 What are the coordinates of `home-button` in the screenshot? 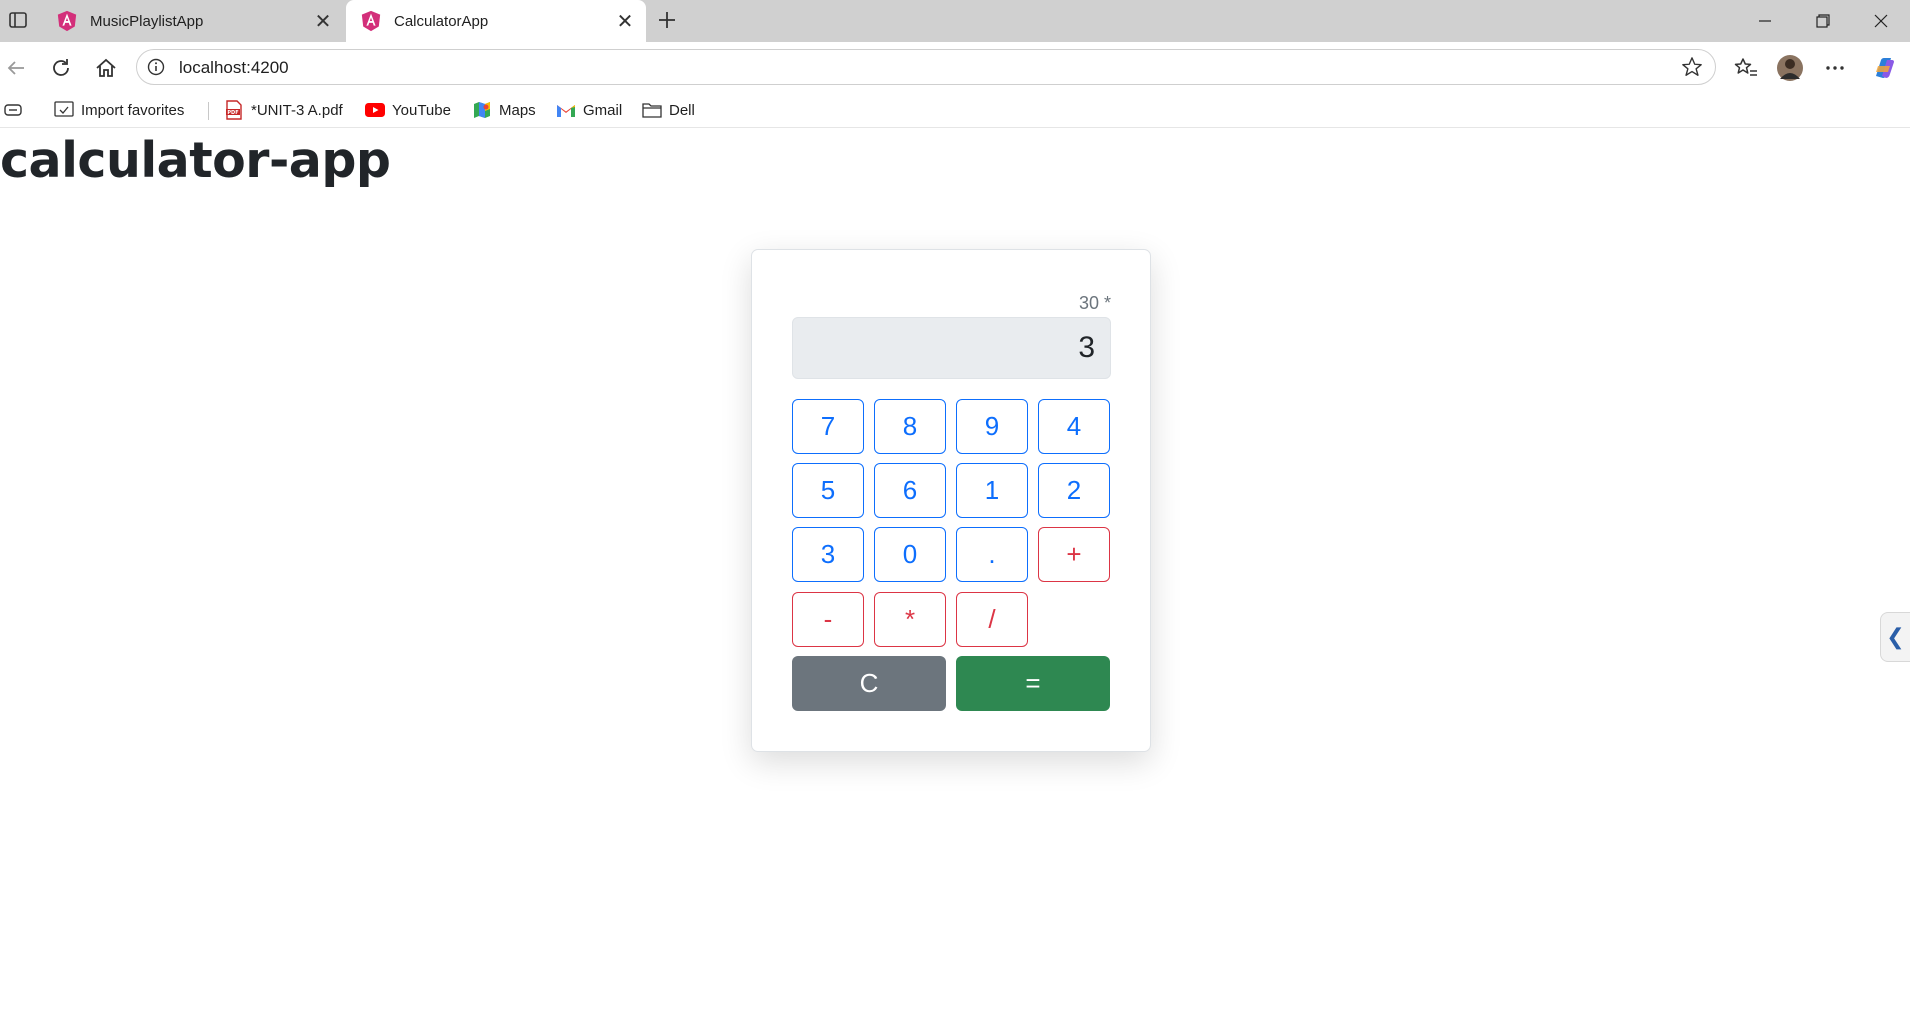 It's located at (106, 68).